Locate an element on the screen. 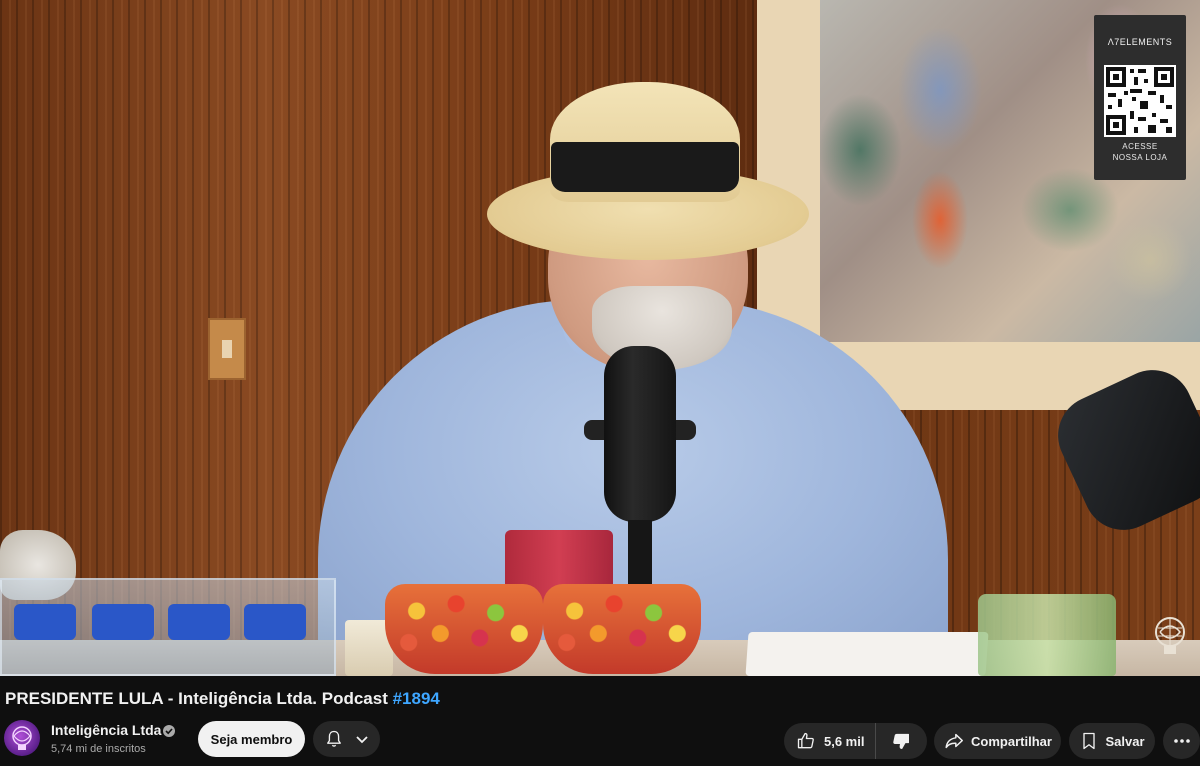 The width and height of the screenshot is (1200, 766). bell-icon is located at coordinates (334, 739).